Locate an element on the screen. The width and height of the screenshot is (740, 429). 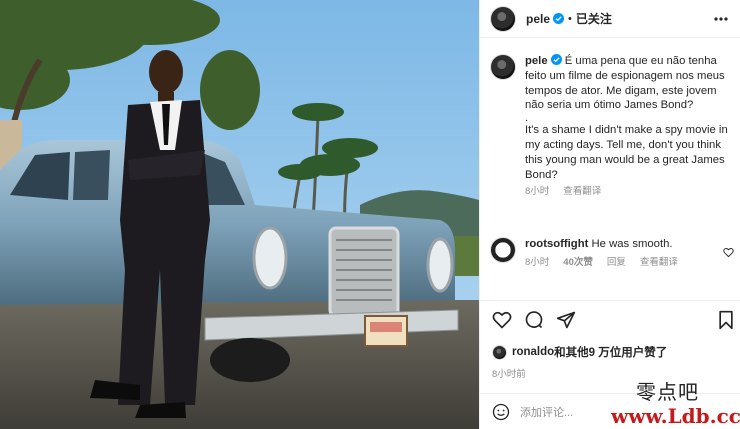
author-username: pele is located at coordinates (538, 19).